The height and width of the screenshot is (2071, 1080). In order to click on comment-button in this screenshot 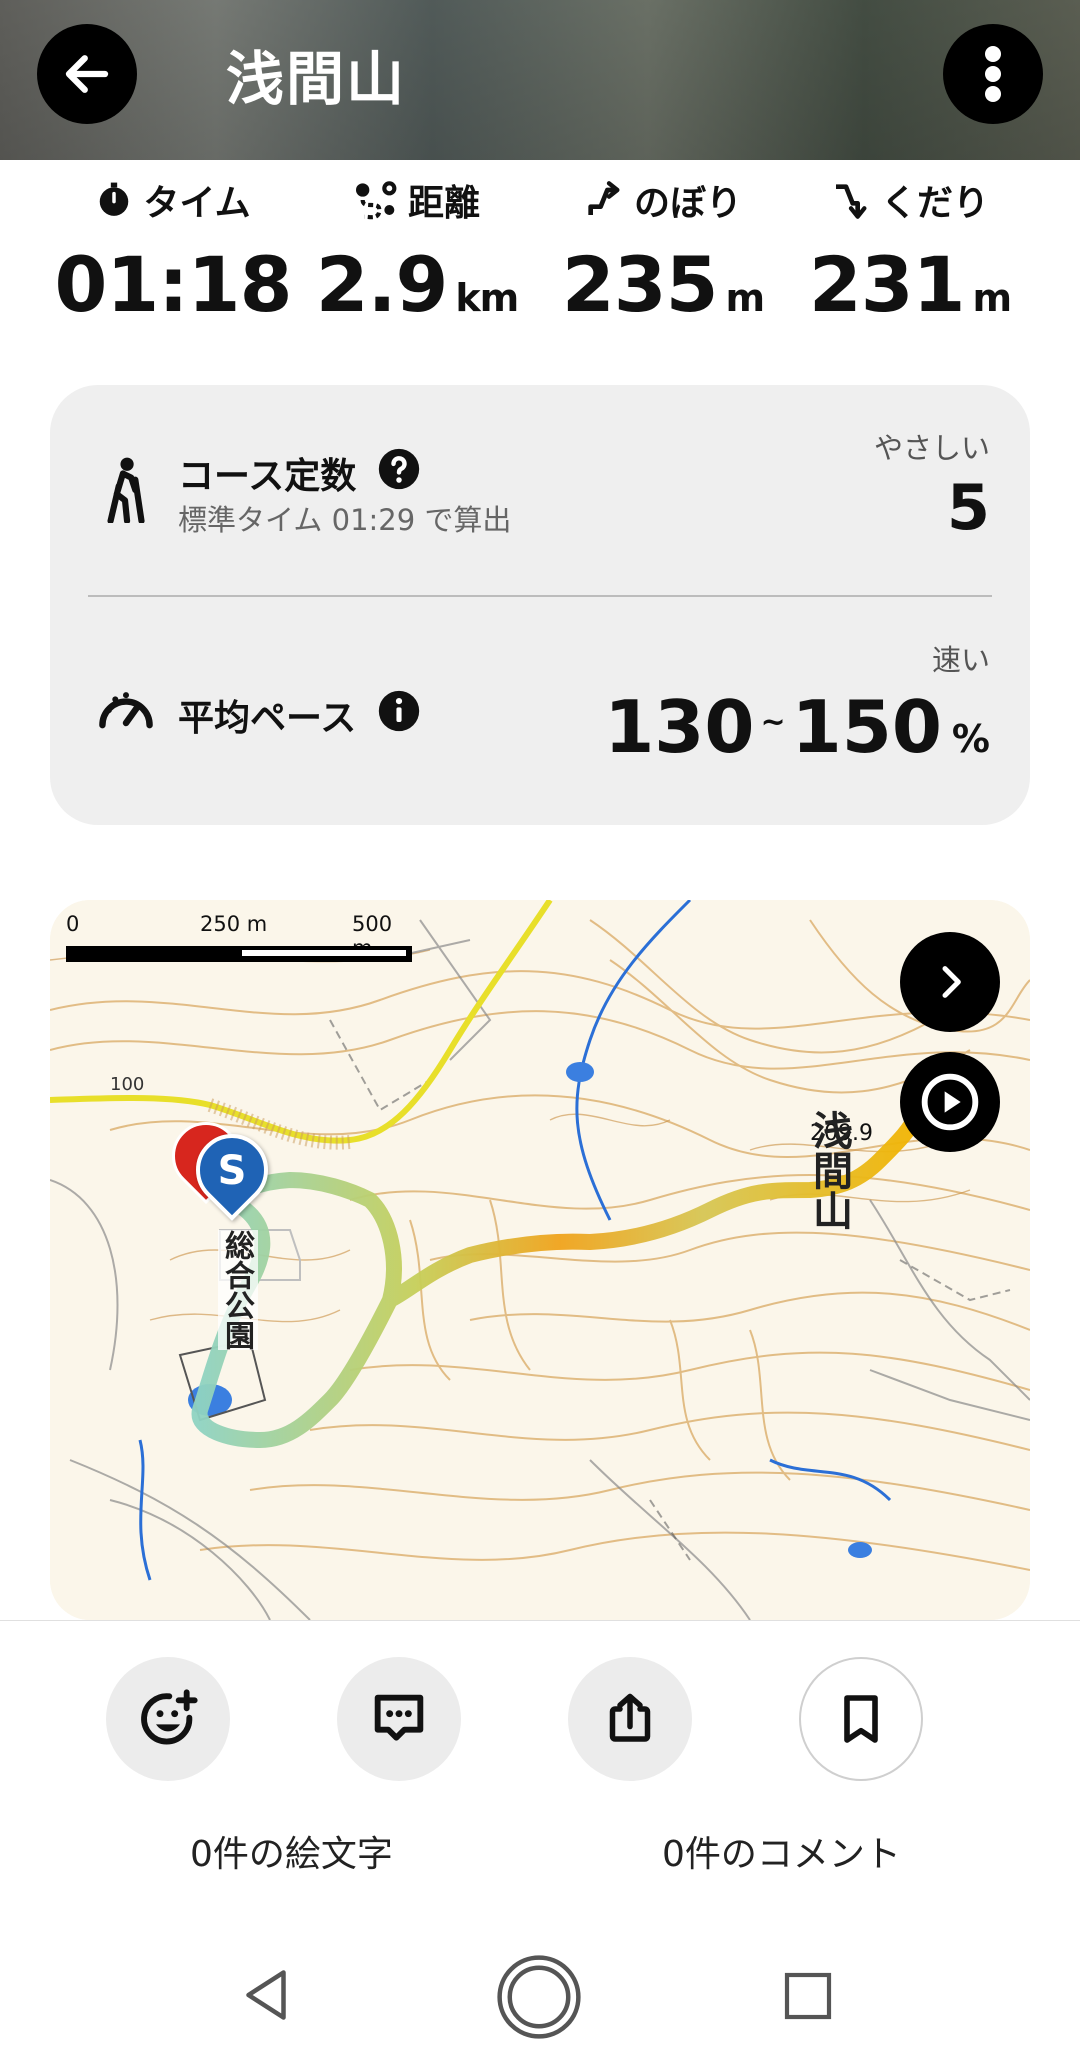, I will do `click(399, 1719)`.